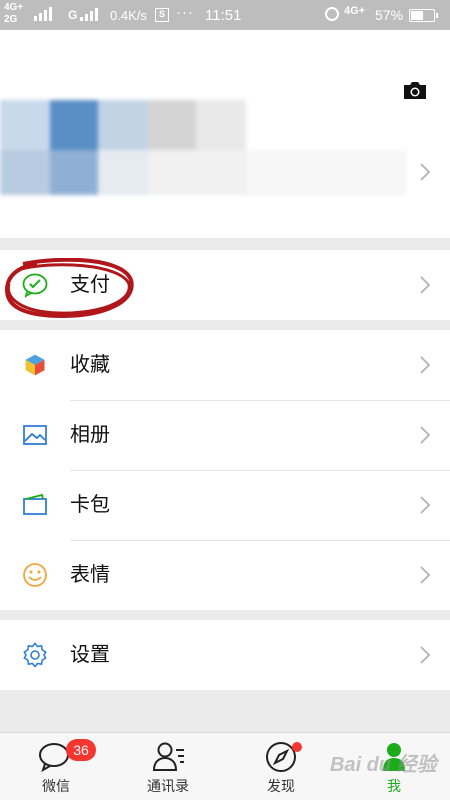 The image size is (450, 800). Describe the element at coordinates (81, 750) in the screenshot. I see `unread-badge: 36` at that location.